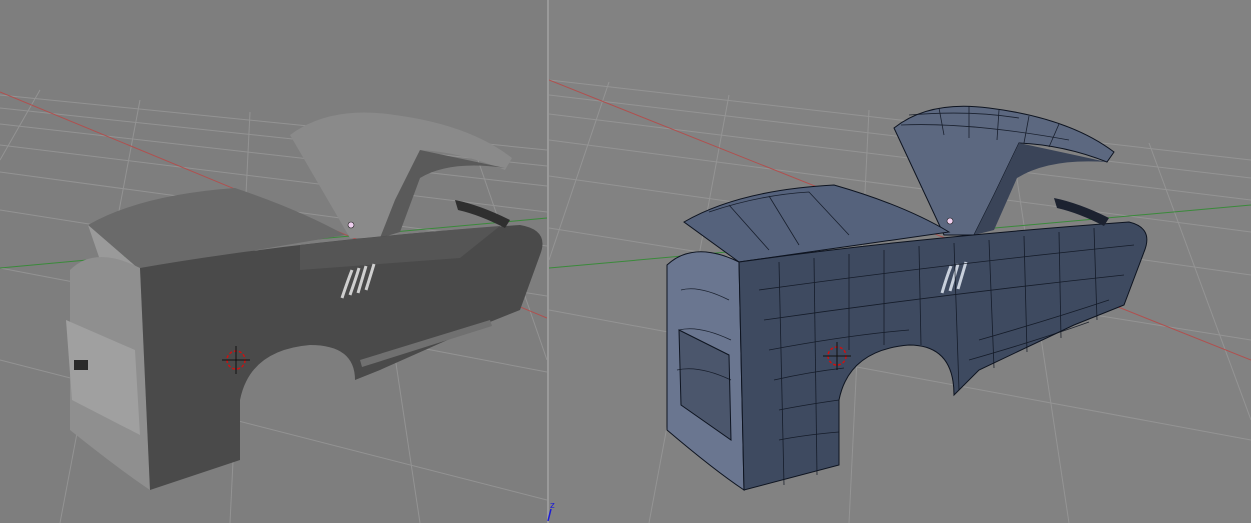 This screenshot has height=523, width=1251. Describe the element at coordinates (549, 515) in the screenshot. I see `z-axis-icon` at that location.